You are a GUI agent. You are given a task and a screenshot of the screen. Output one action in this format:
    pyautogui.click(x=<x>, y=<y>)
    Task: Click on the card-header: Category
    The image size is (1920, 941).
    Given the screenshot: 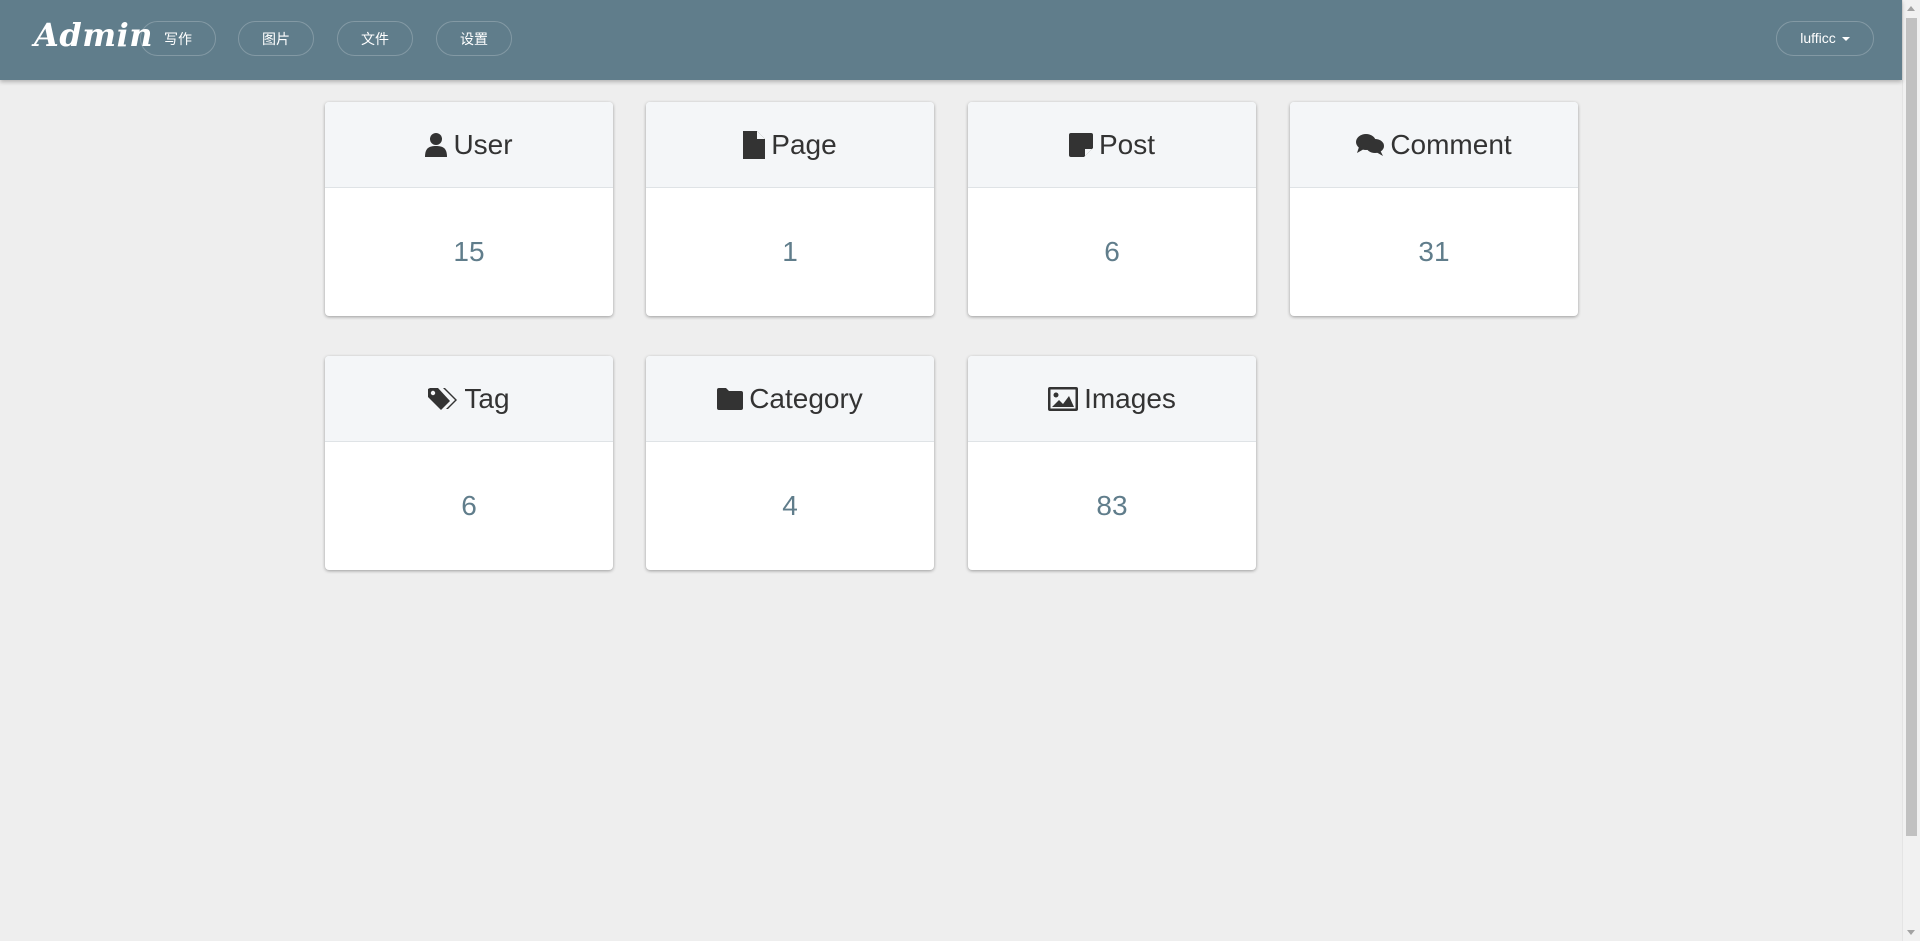 What is the action you would take?
    pyautogui.click(x=790, y=399)
    